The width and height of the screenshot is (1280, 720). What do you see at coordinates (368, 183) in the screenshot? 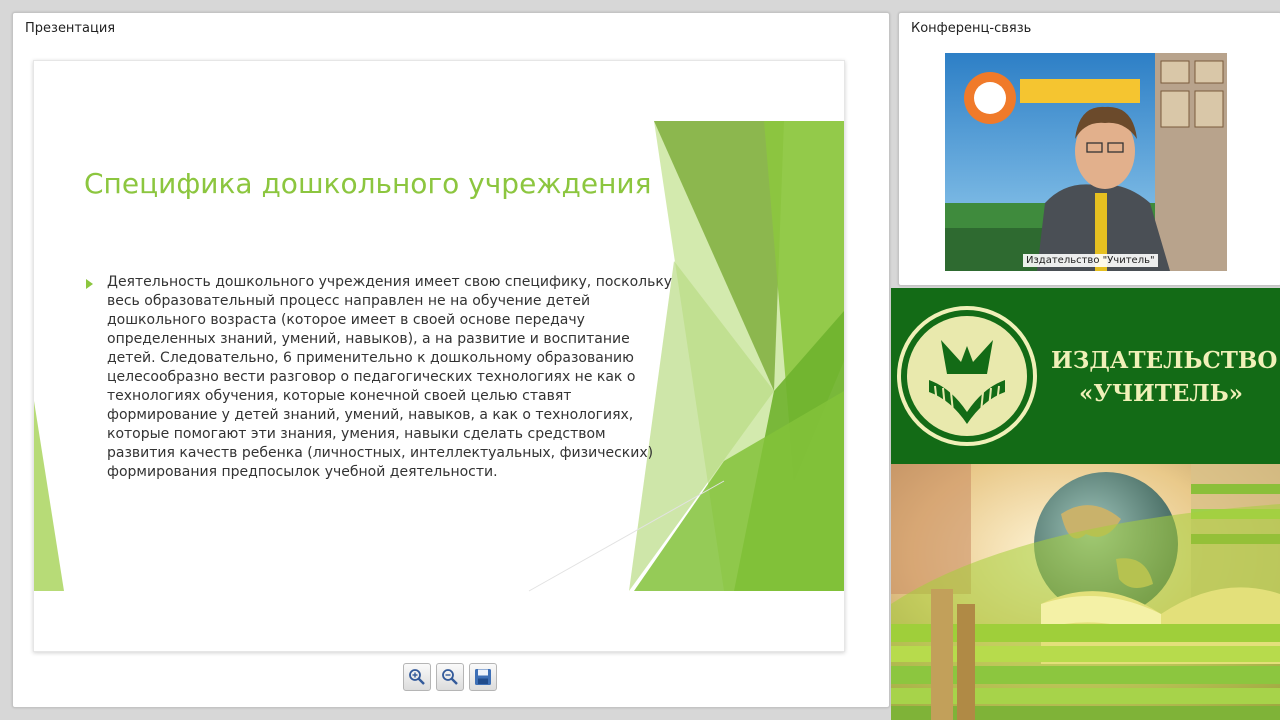
I see `slide-title: Специфика дошкольного учреждения` at bounding box center [368, 183].